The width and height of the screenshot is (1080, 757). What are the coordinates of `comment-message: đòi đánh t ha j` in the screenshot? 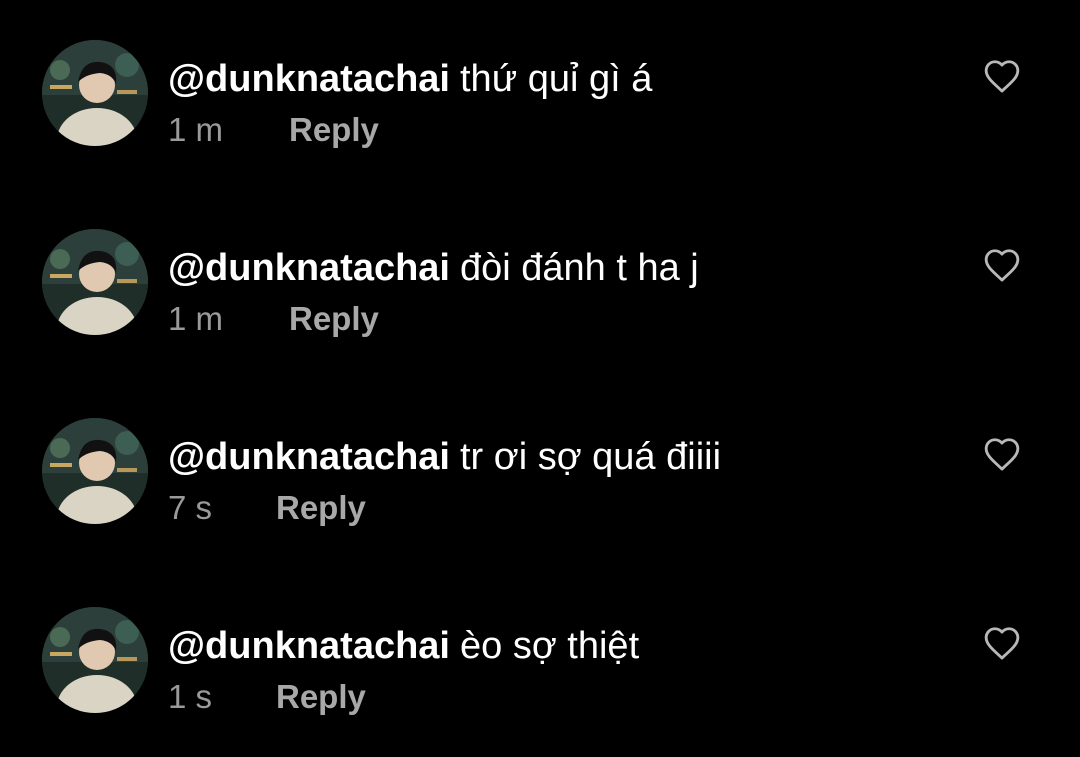 It's located at (579, 268).